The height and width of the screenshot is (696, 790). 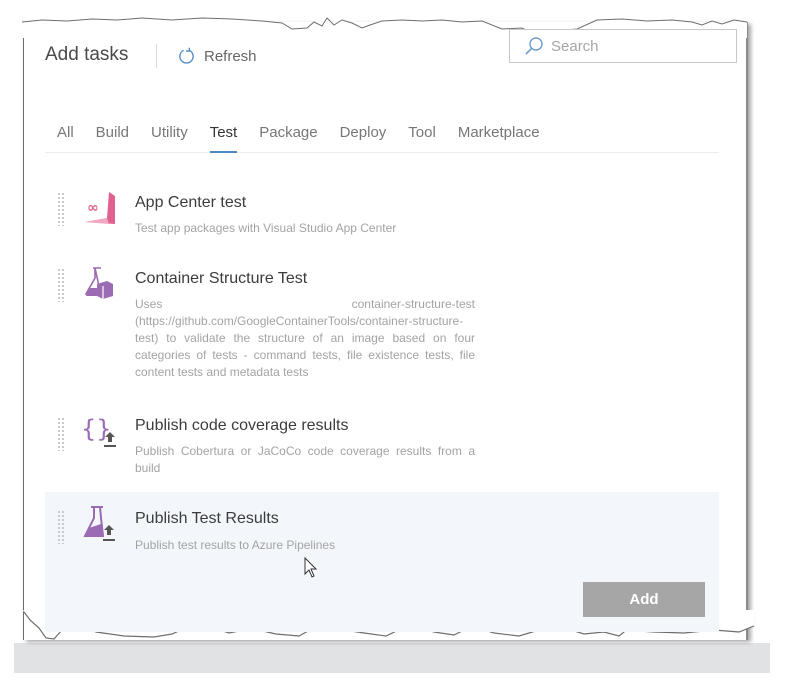 I want to click on app-center-icon: ∞, so click(x=100, y=208).